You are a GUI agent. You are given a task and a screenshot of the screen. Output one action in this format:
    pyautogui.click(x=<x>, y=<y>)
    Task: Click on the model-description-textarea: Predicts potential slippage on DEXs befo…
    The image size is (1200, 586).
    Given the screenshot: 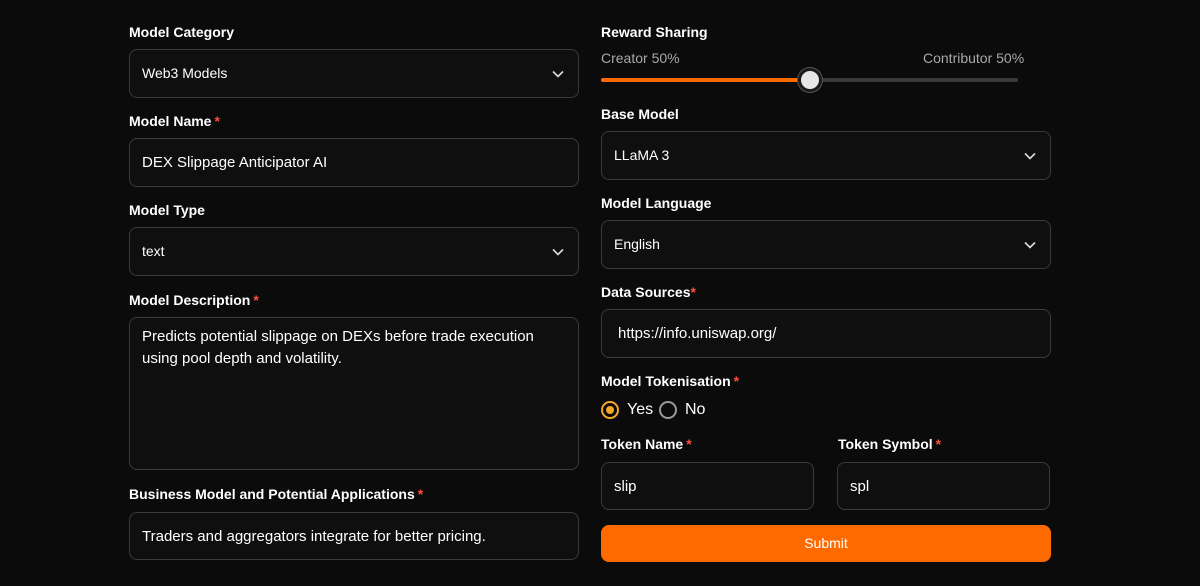 What is the action you would take?
    pyautogui.click(x=354, y=393)
    